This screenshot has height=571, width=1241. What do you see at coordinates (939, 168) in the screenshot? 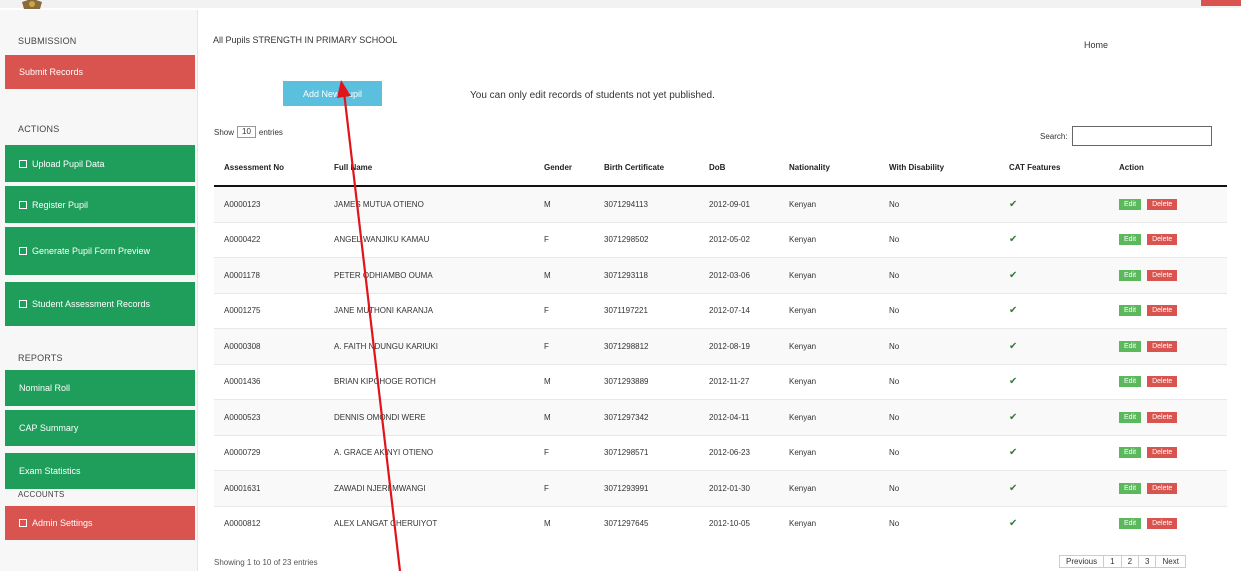
I see `col-with-disability: With Disability` at bounding box center [939, 168].